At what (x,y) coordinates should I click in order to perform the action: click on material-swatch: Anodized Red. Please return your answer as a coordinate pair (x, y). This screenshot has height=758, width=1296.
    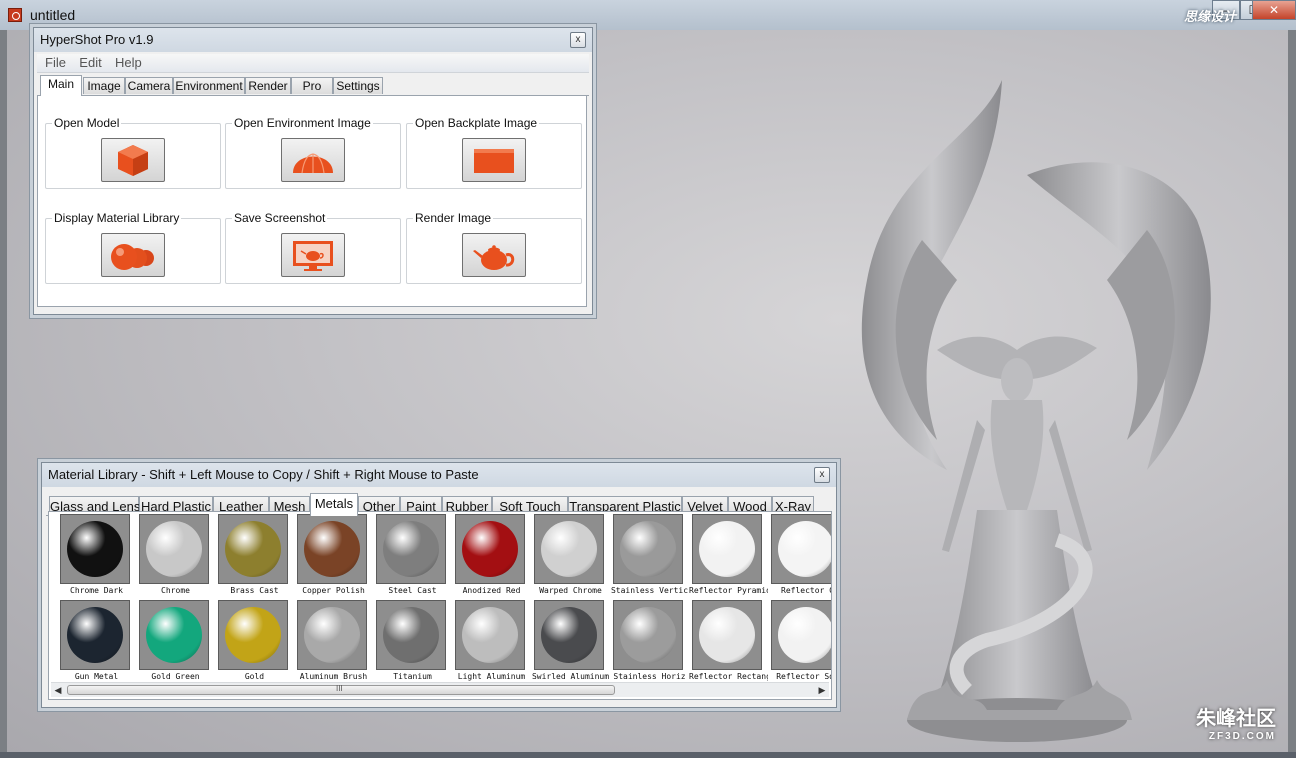
    Looking at the image, I should click on (488, 557).